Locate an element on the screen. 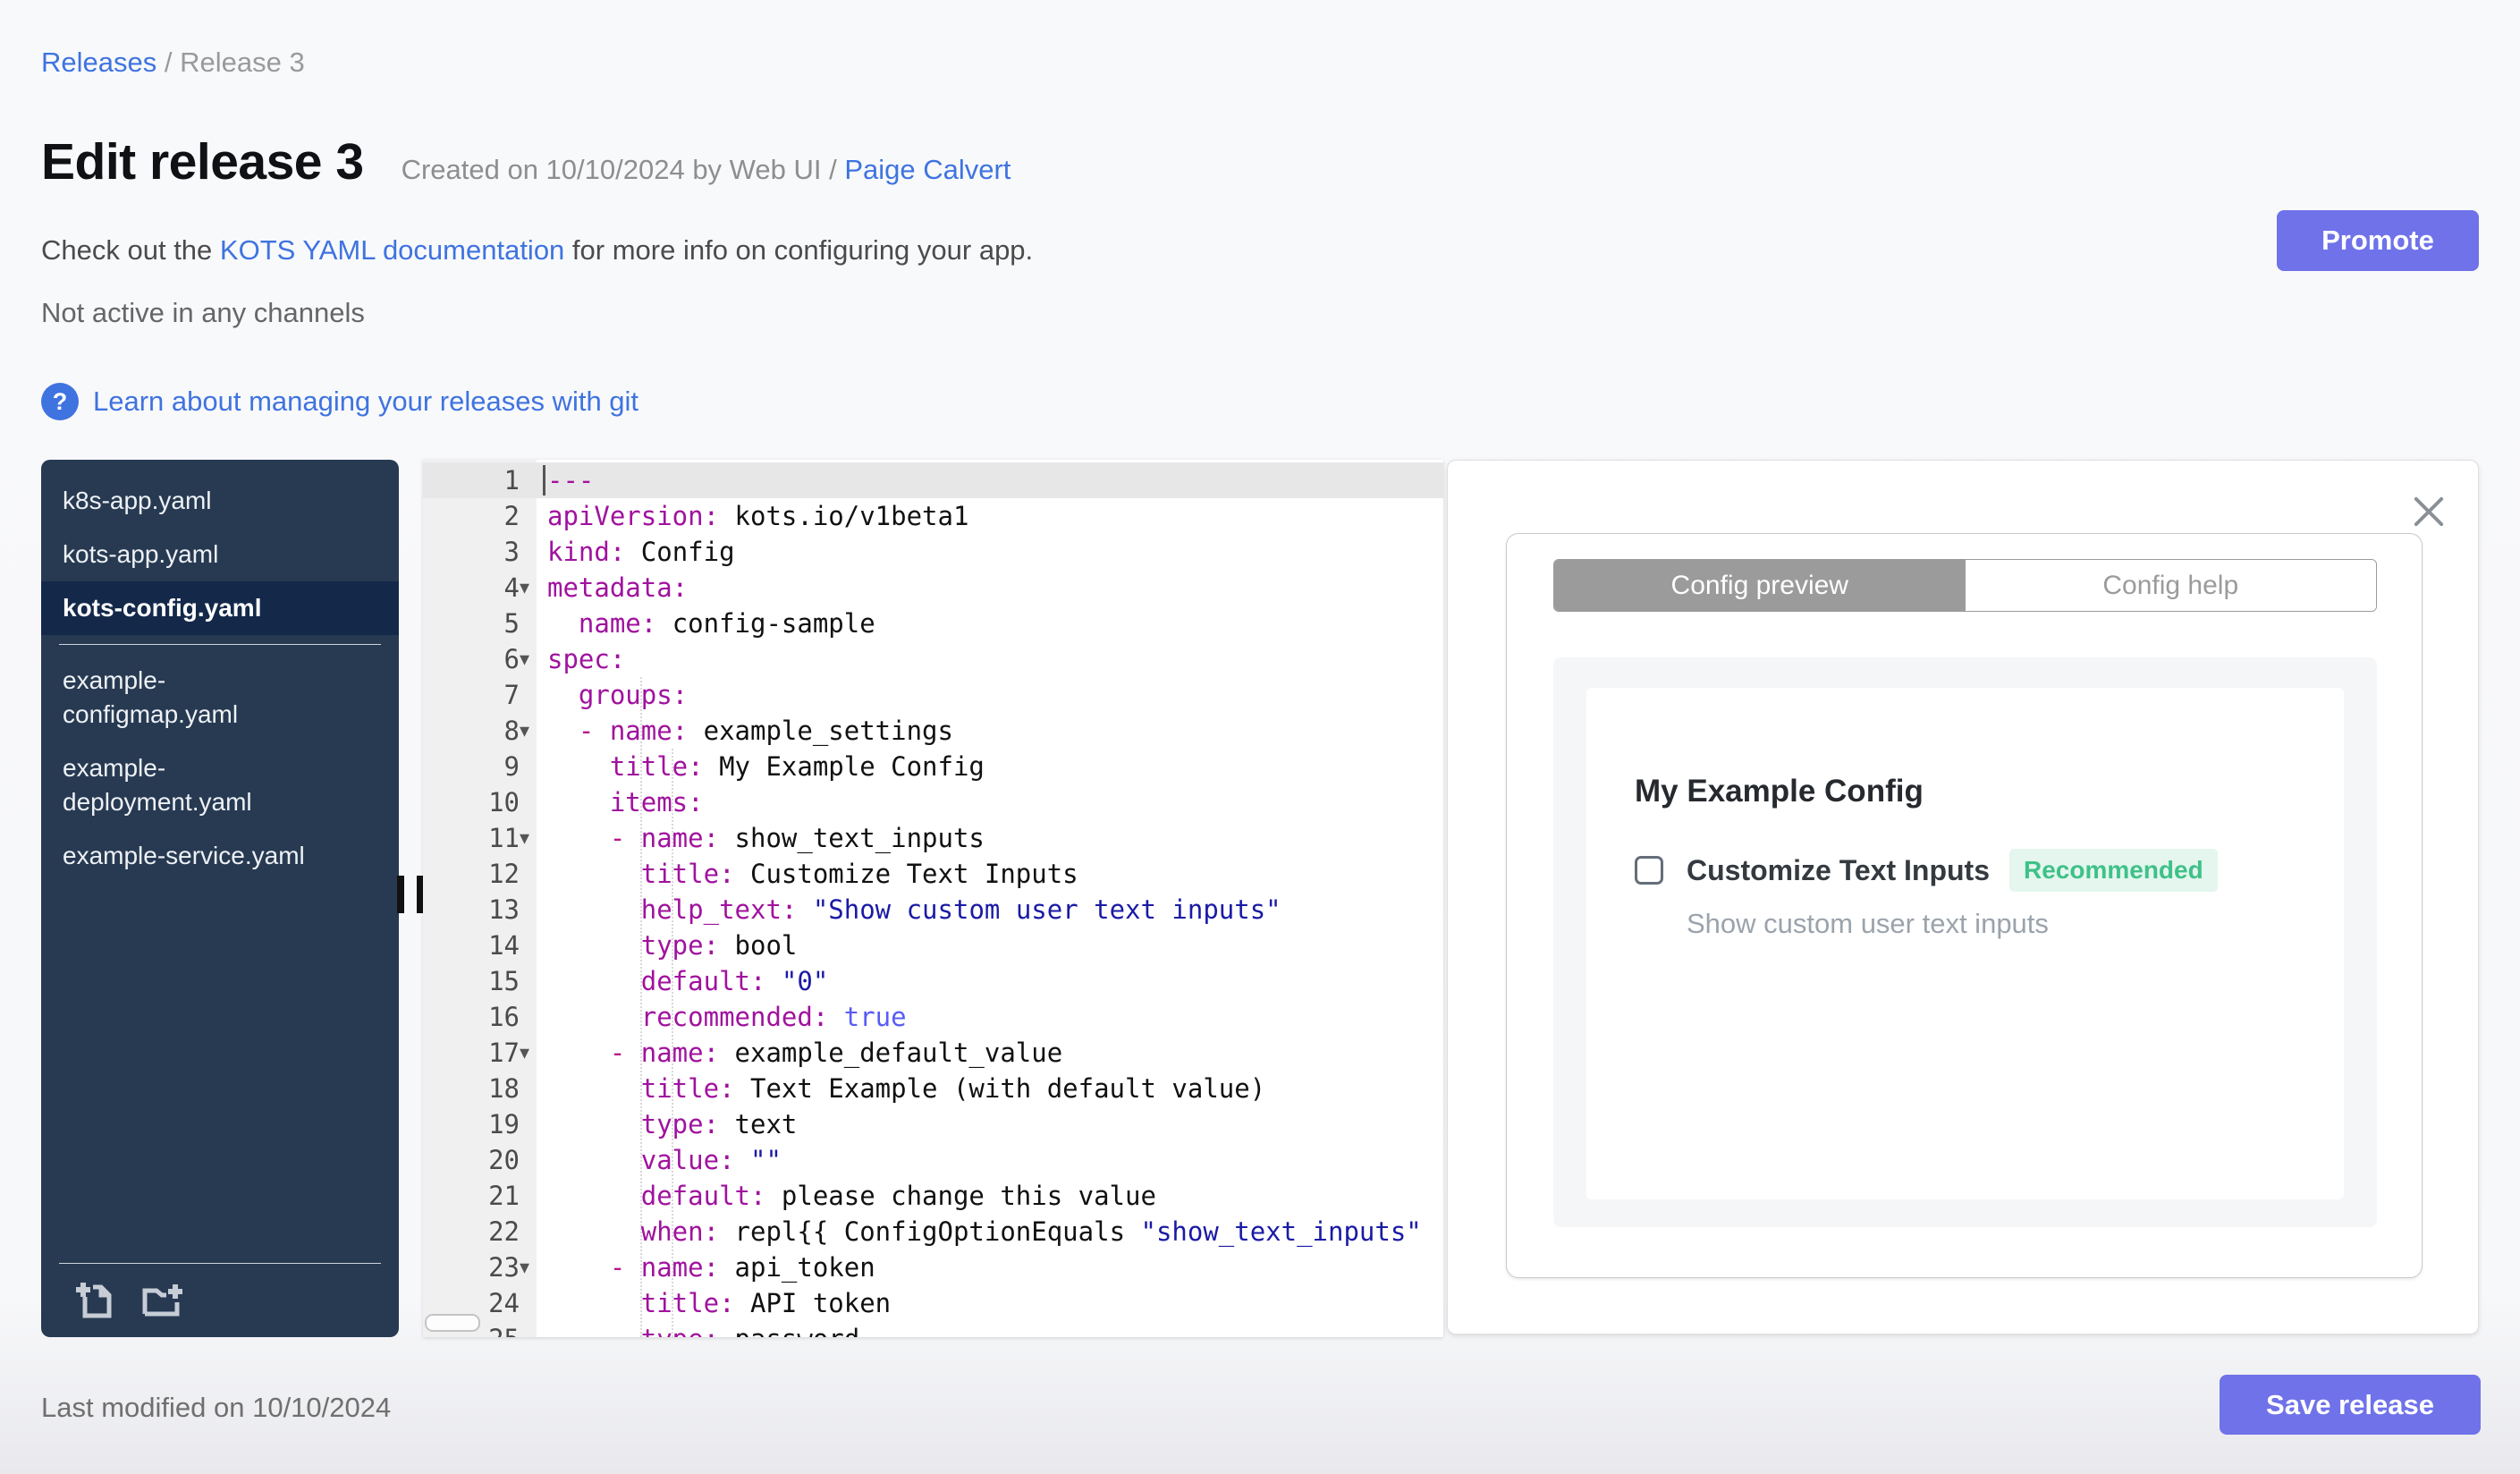  close-icon is located at coordinates (2429, 511).